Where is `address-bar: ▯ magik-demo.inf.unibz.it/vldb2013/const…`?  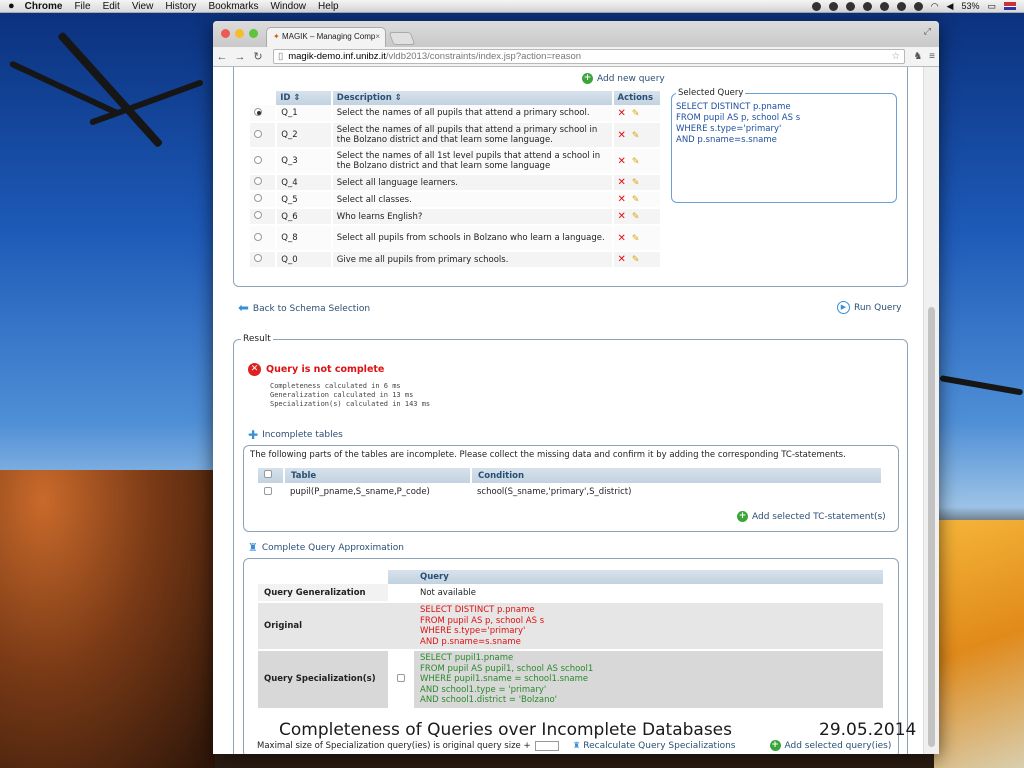 address-bar: ▯ magik-demo.inf.unibz.it/vldb2013/const… is located at coordinates (589, 56).